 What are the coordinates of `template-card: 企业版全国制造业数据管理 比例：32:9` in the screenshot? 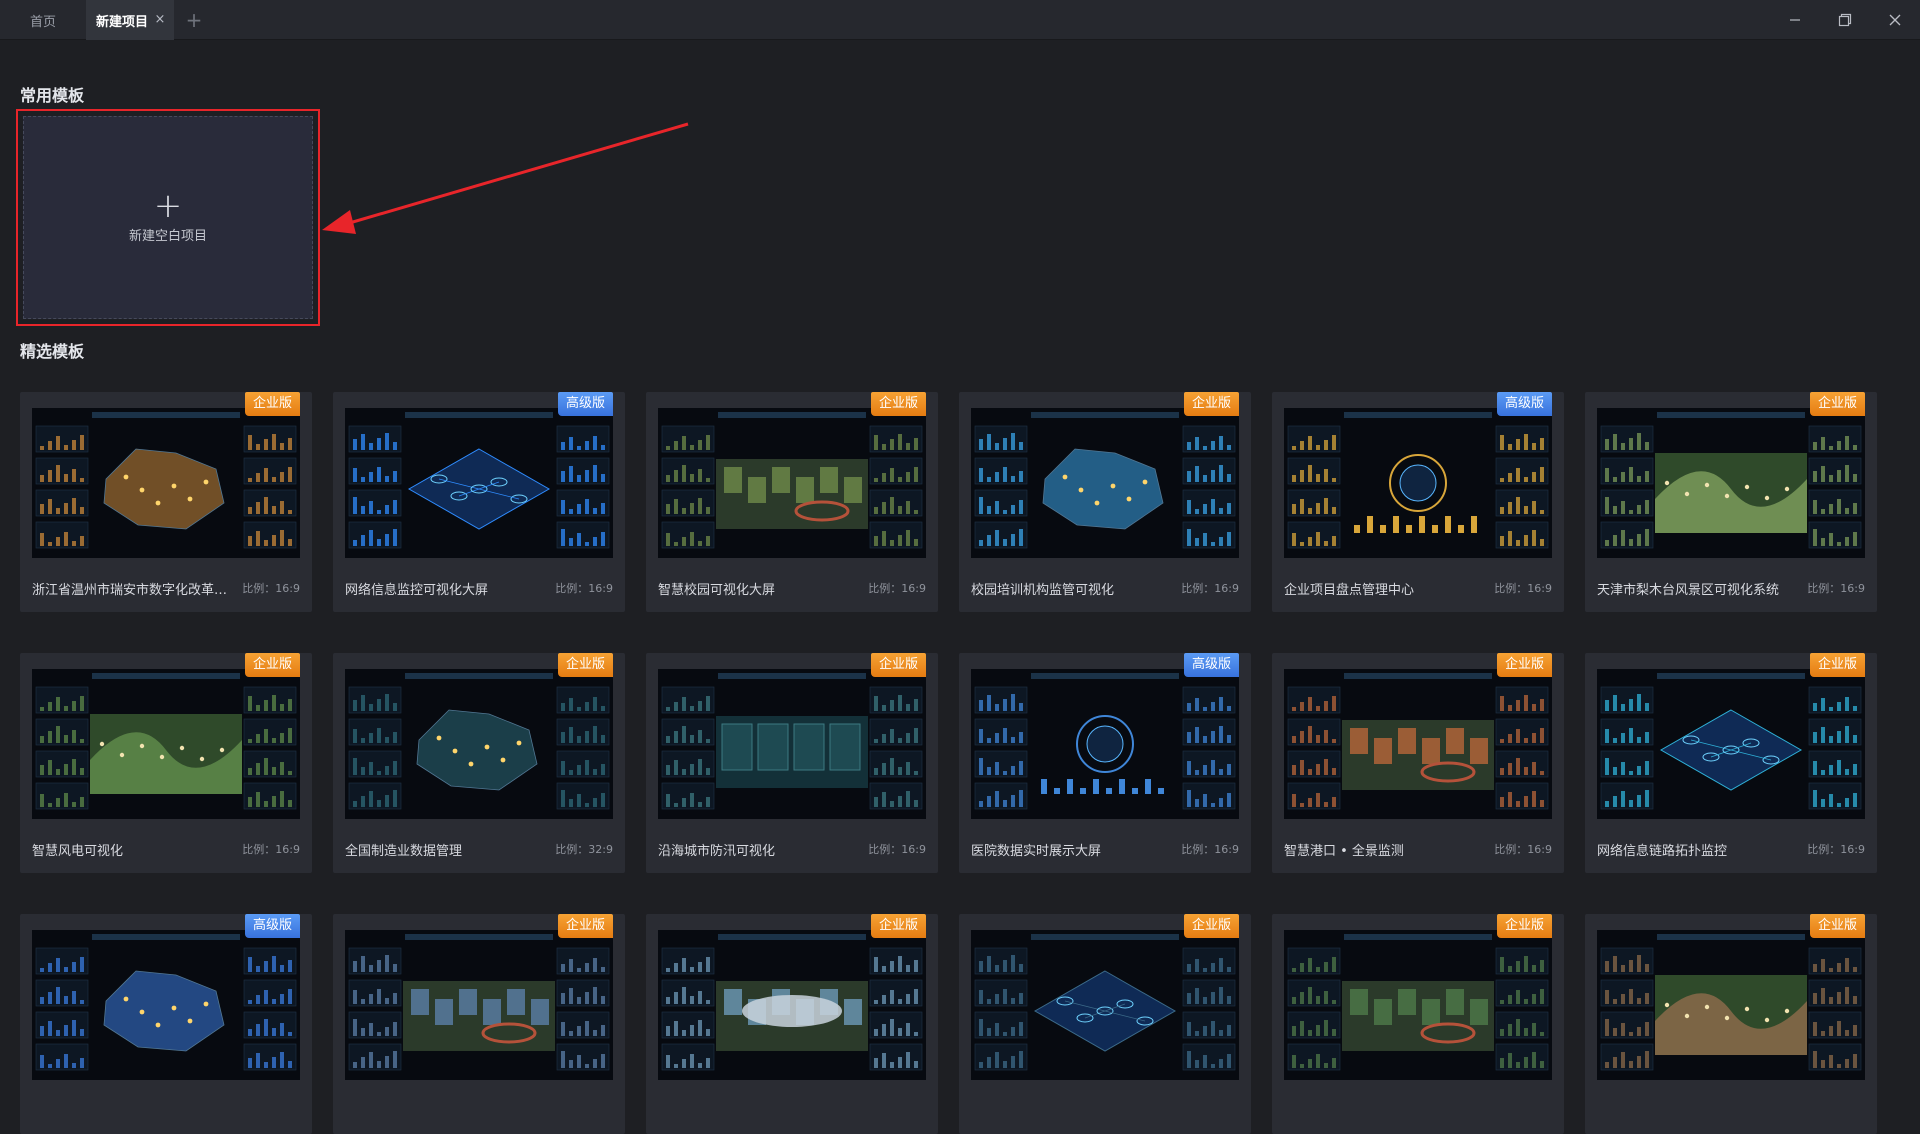 It's located at (479, 763).